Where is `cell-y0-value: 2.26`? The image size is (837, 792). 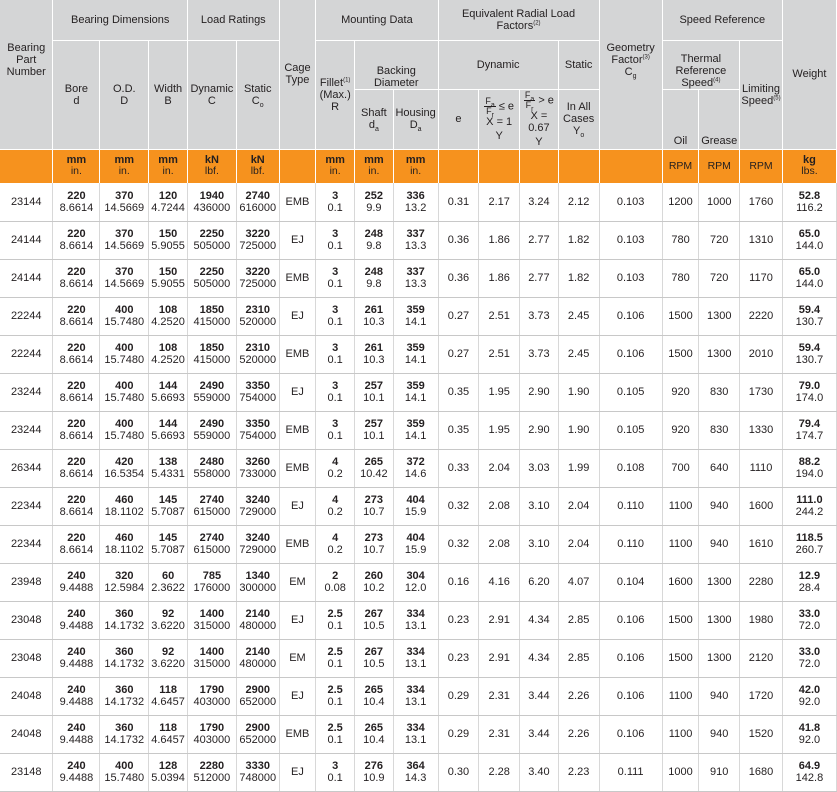 cell-y0-value: 2.26 is located at coordinates (578, 696).